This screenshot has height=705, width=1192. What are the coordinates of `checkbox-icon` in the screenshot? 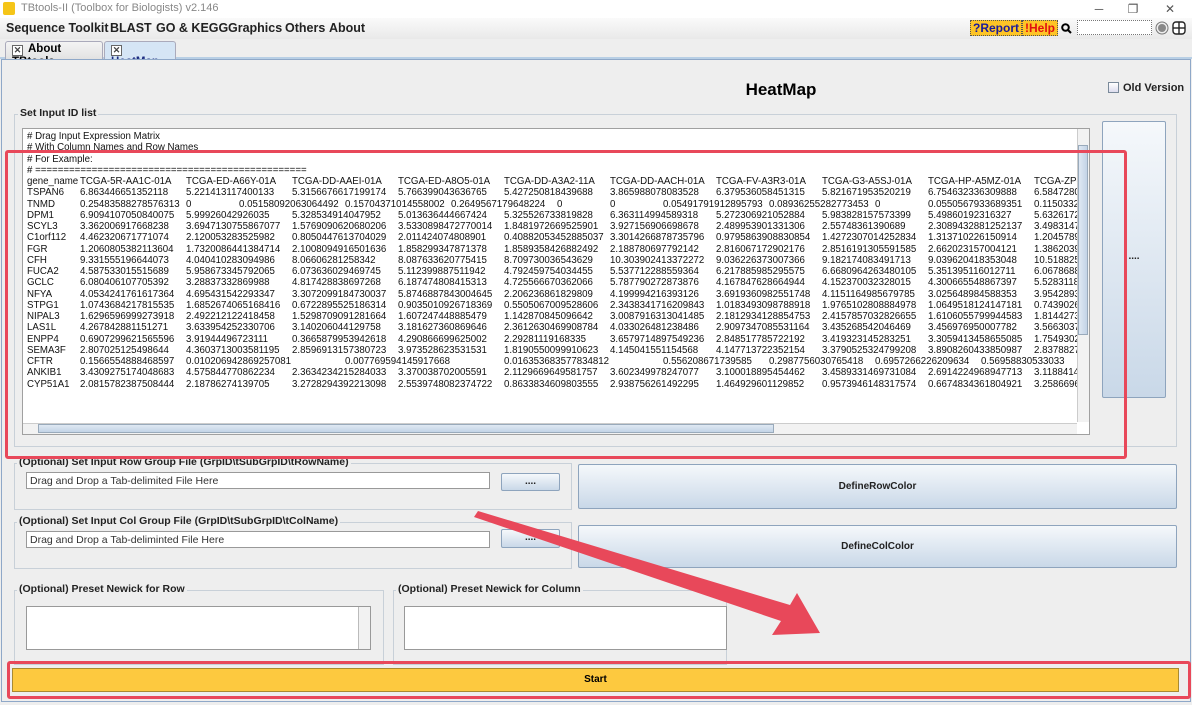 It's located at (1113, 87).